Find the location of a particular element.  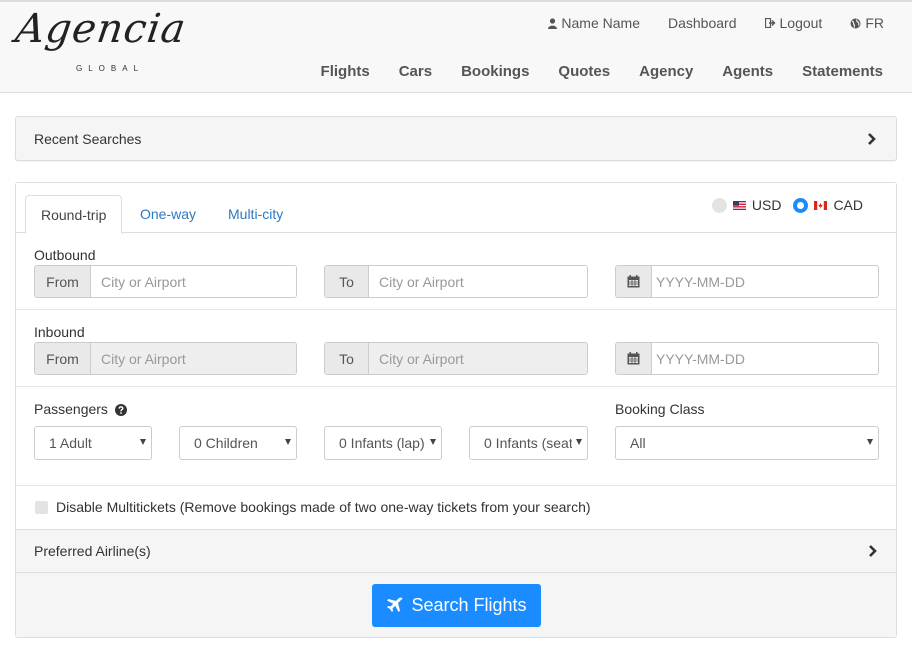

currency-usd-option: USD is located at coordinates (746, 205).